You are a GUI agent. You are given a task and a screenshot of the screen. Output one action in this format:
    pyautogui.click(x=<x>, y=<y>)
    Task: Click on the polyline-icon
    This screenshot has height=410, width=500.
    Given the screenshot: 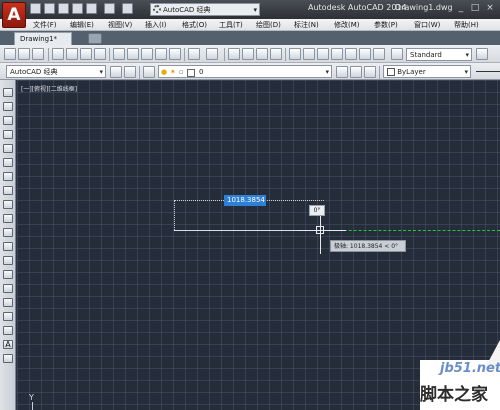 What is the action you would take?
    pyautogui.click(x=8, y=120)
    